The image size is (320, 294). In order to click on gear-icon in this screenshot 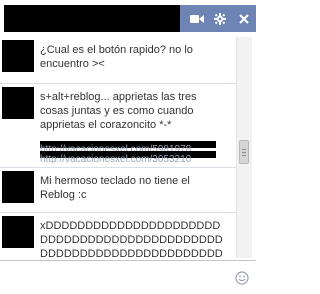, I will do `click(220, 18)`.